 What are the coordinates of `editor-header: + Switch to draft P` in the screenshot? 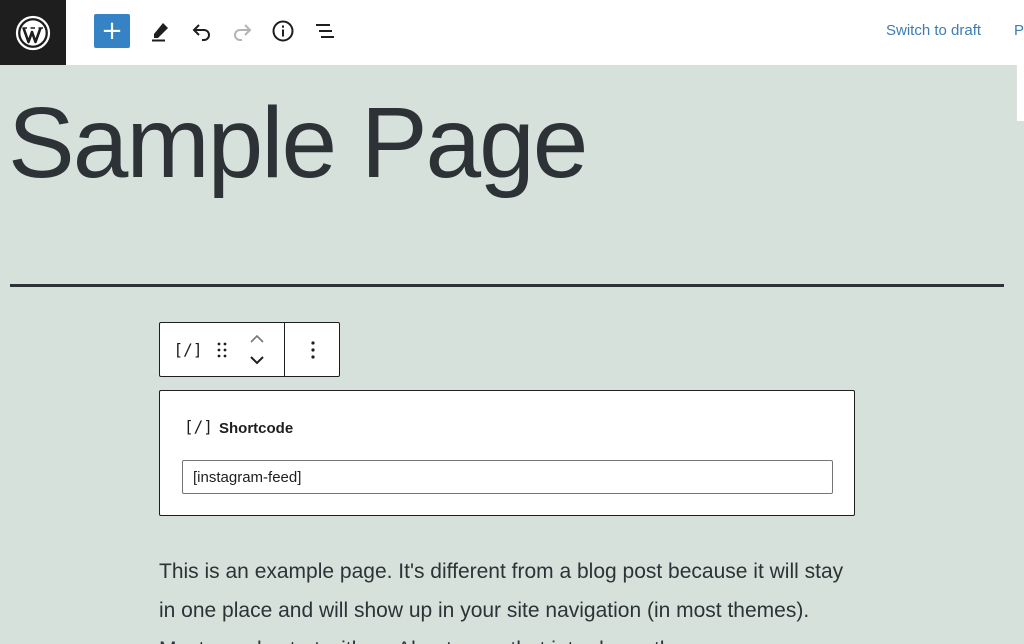 It's located at (512, 32).